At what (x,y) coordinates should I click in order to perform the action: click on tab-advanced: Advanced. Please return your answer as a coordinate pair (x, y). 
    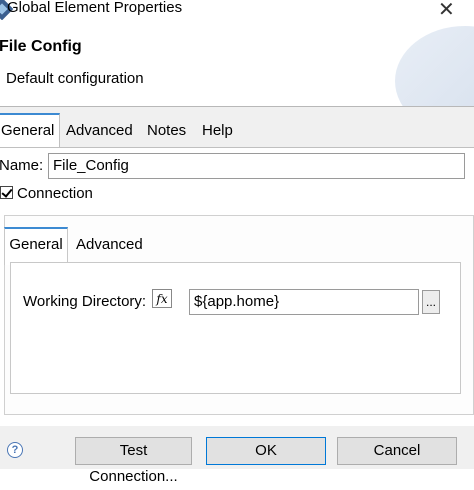
    Looking at the image, I should click on (99, 130).